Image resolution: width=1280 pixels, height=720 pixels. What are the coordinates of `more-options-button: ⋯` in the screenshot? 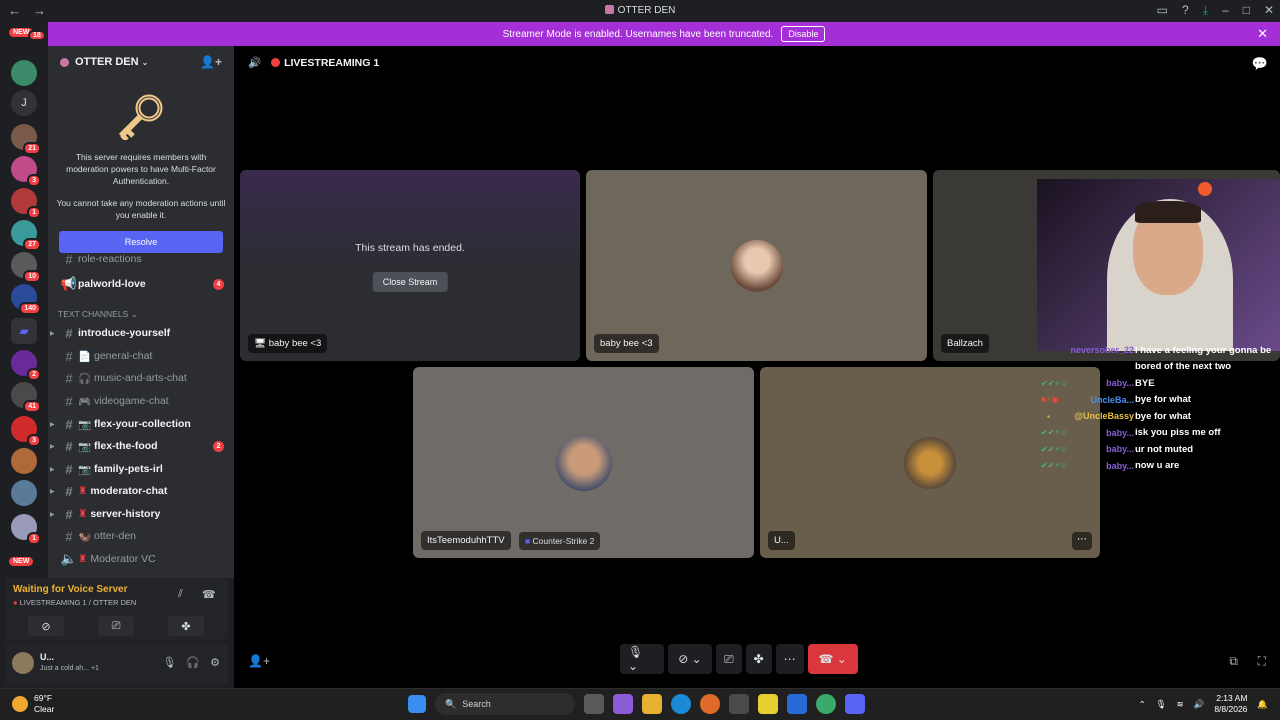 It's located at (1082, 541).